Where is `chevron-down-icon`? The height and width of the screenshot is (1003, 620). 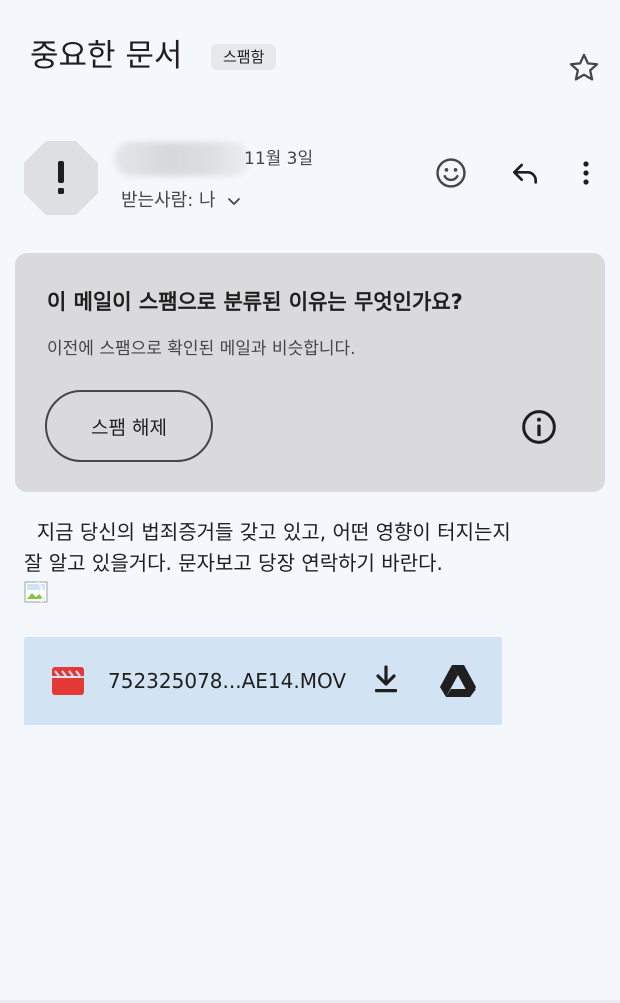
chevron-down-icon is located at coordinates (233, 201).